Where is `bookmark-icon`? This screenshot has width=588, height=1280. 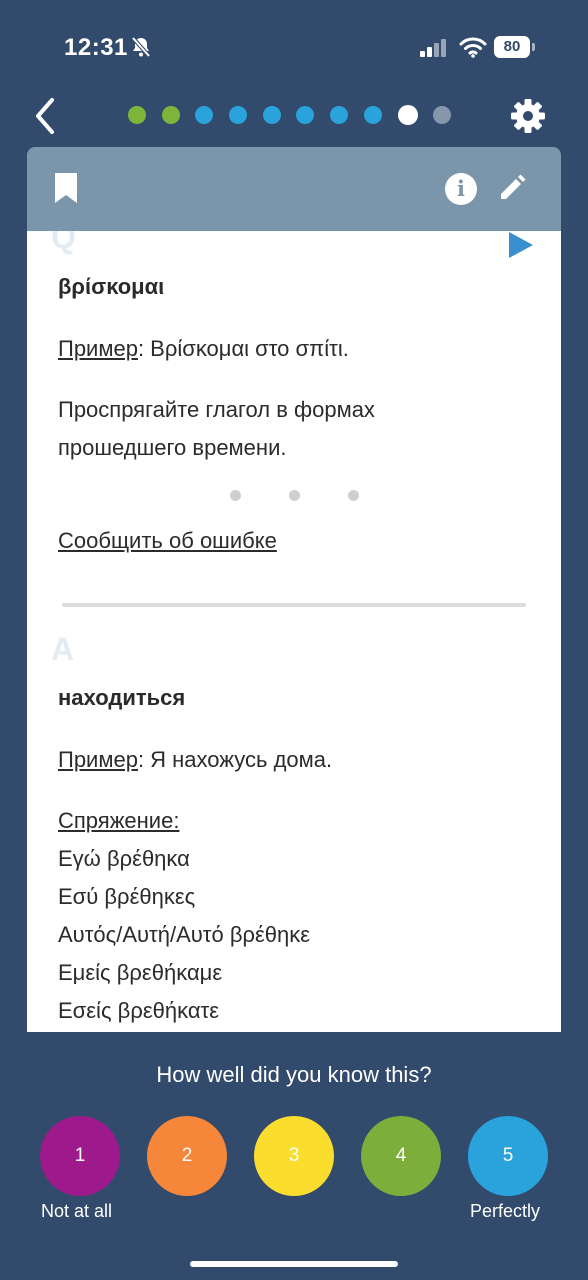
bookmark-icon is located at coordinates (66, 188).